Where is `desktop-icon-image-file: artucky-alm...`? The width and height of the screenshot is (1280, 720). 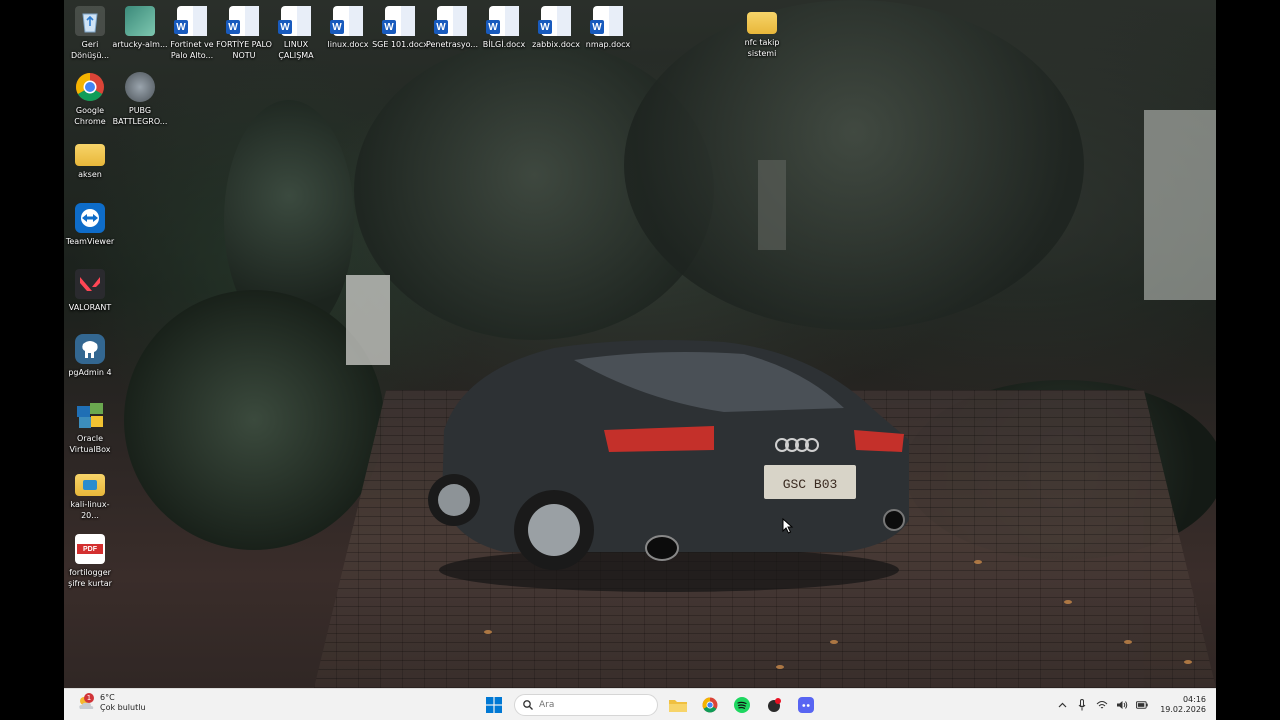 desktop-icon-image-file: artucky-alm... is located at coordinates (140, 28).